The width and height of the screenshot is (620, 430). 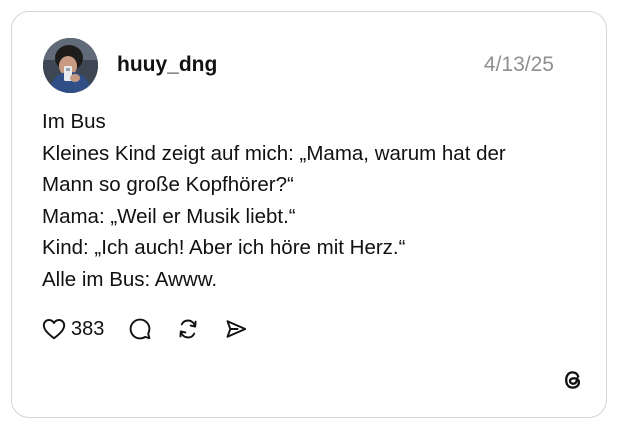 I want to click on threads-logo-icon, so click(x=573, y=380).